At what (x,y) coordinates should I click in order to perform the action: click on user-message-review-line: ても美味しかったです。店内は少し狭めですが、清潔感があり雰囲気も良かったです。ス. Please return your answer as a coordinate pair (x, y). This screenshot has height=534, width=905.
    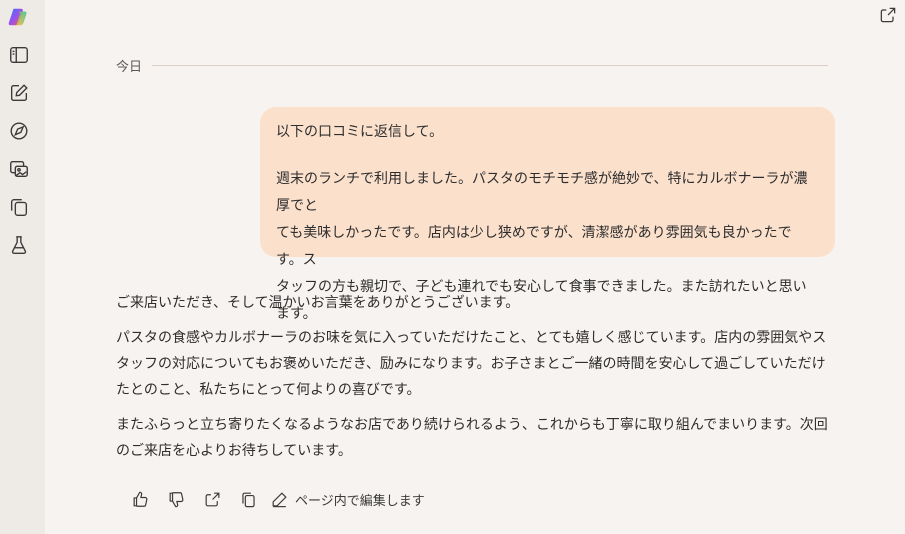
    Looking at the image, I should click on (534, 246).